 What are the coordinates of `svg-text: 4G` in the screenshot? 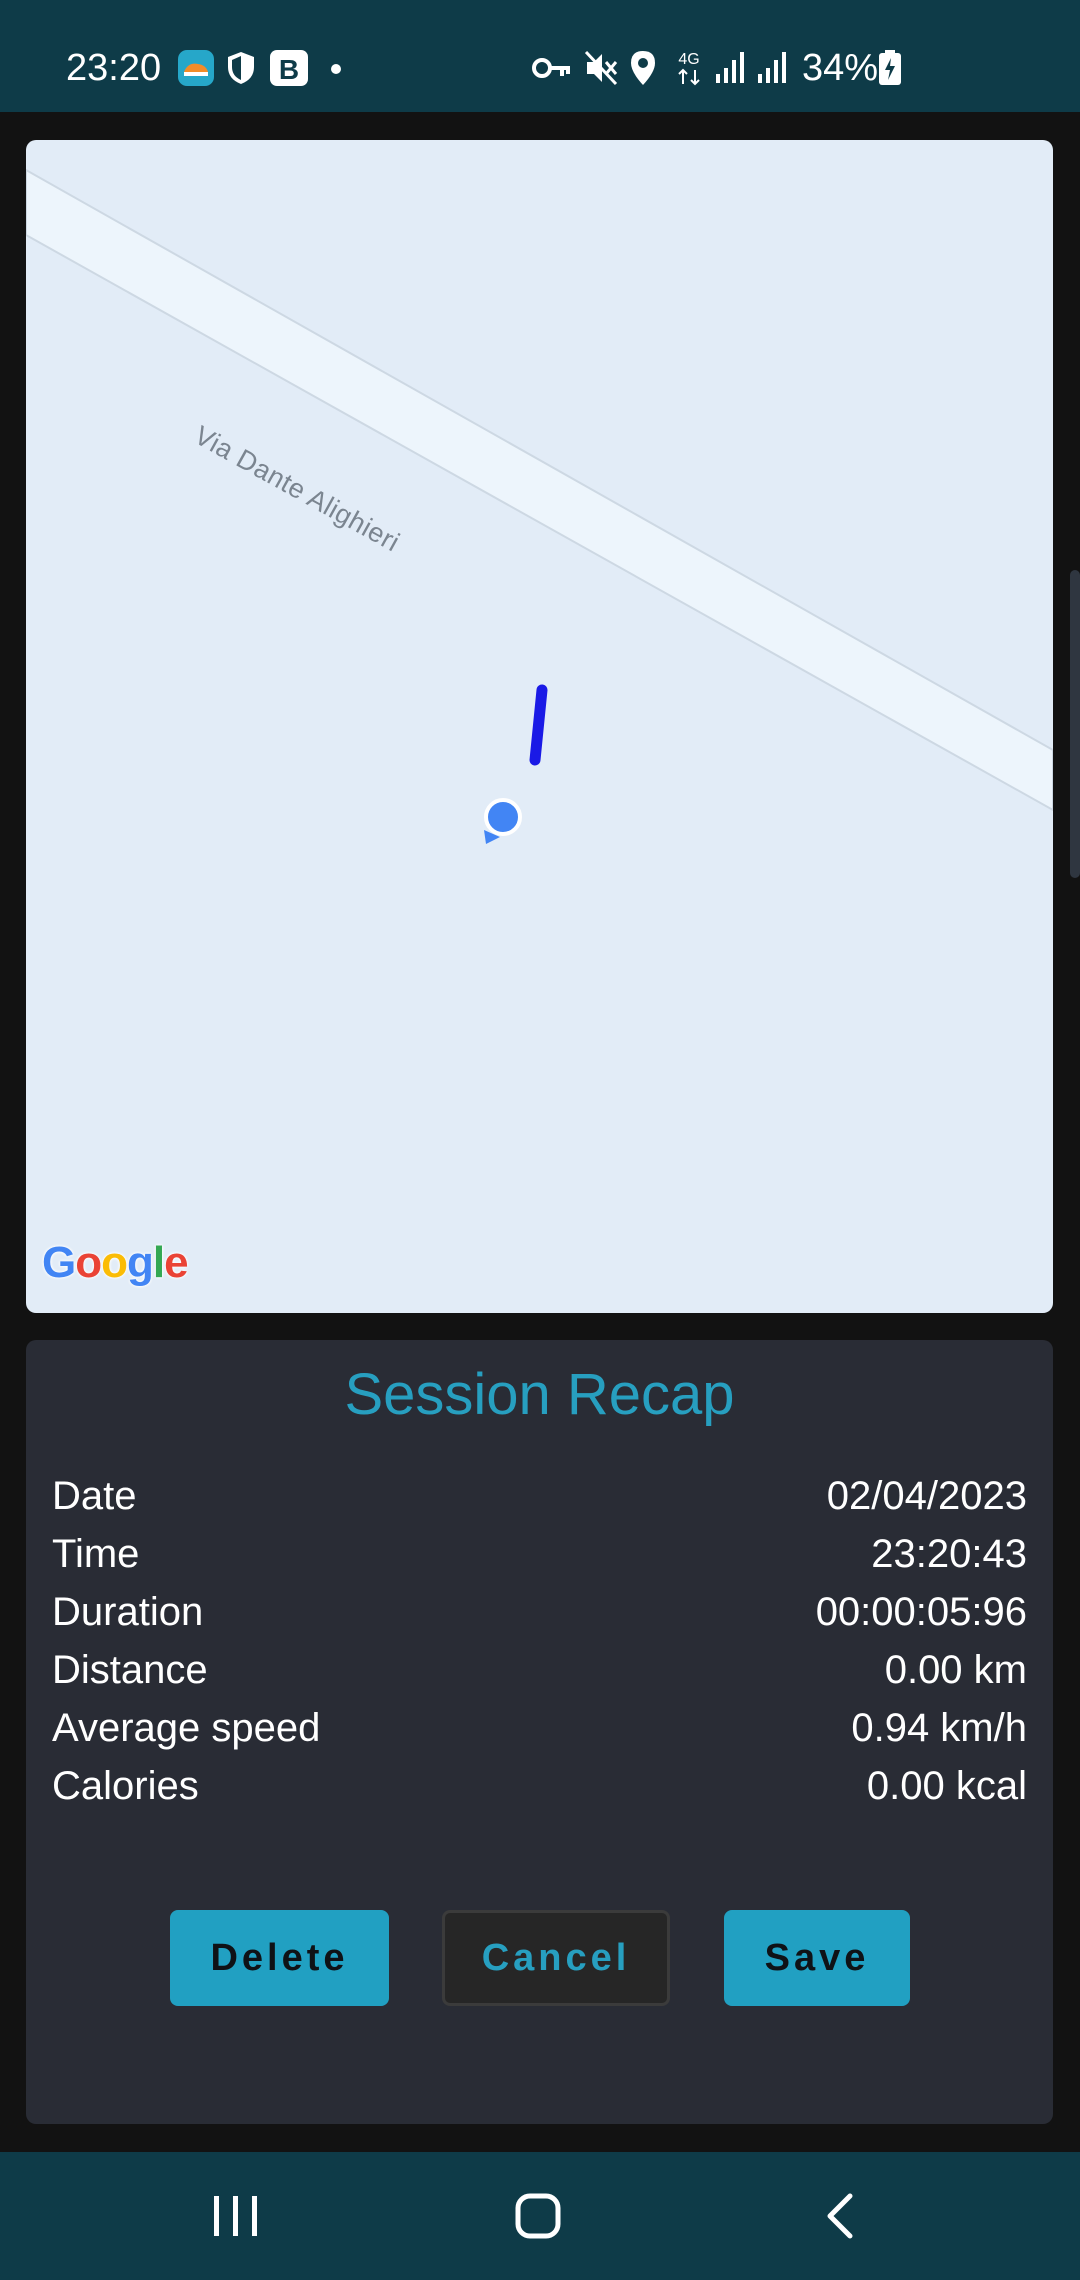 It's located at (688, 59).